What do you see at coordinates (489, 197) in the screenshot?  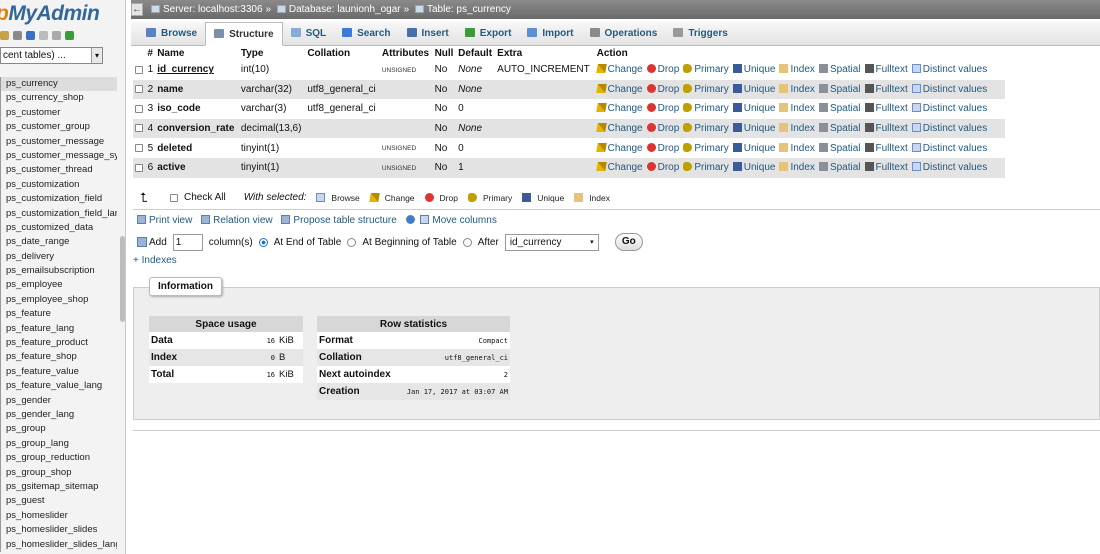 I see `with-selected-primary: Primary` at bounding box center [489, 197].